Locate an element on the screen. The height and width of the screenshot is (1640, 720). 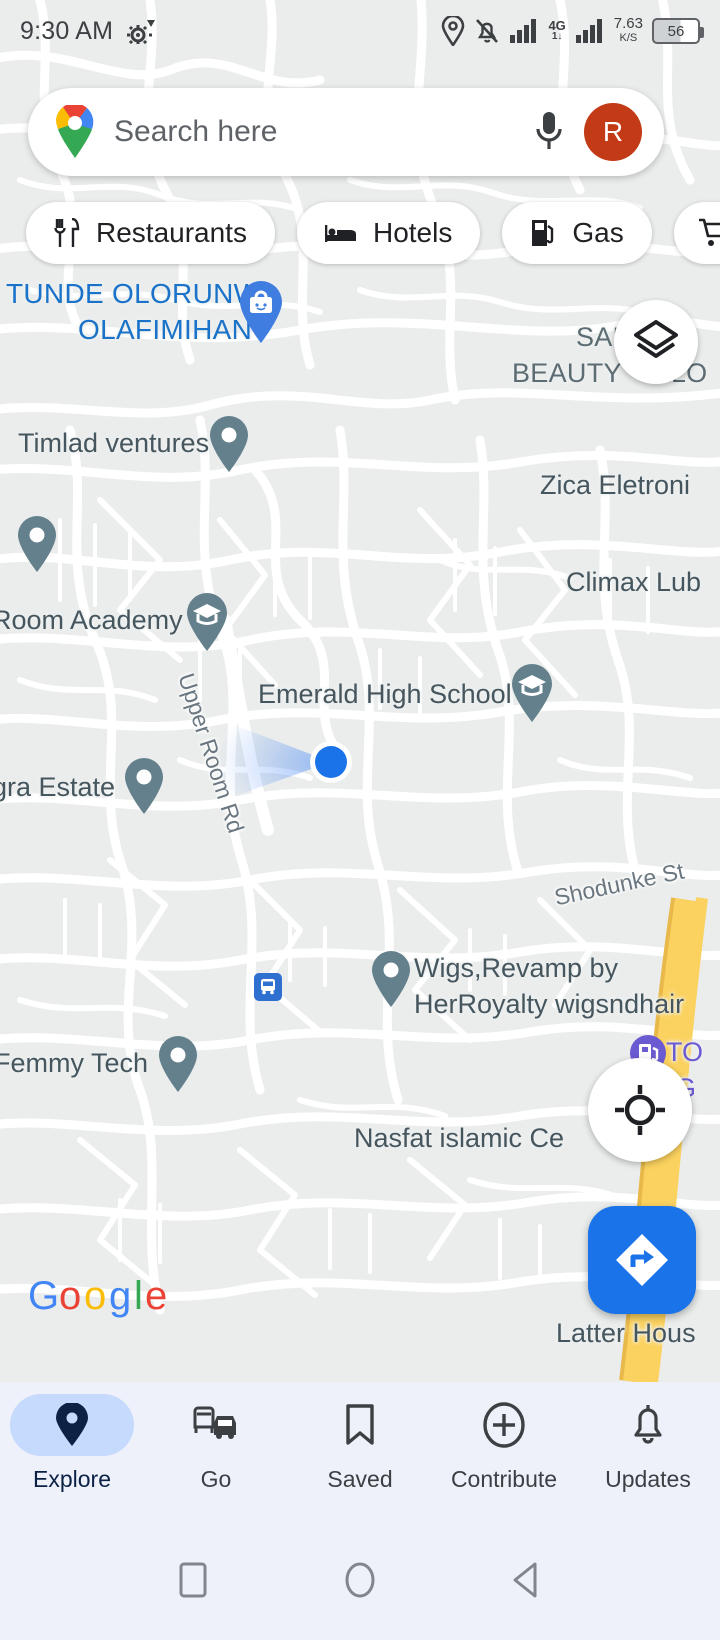
network-speed-value: 7.63 is located at coordinates (628, 23).